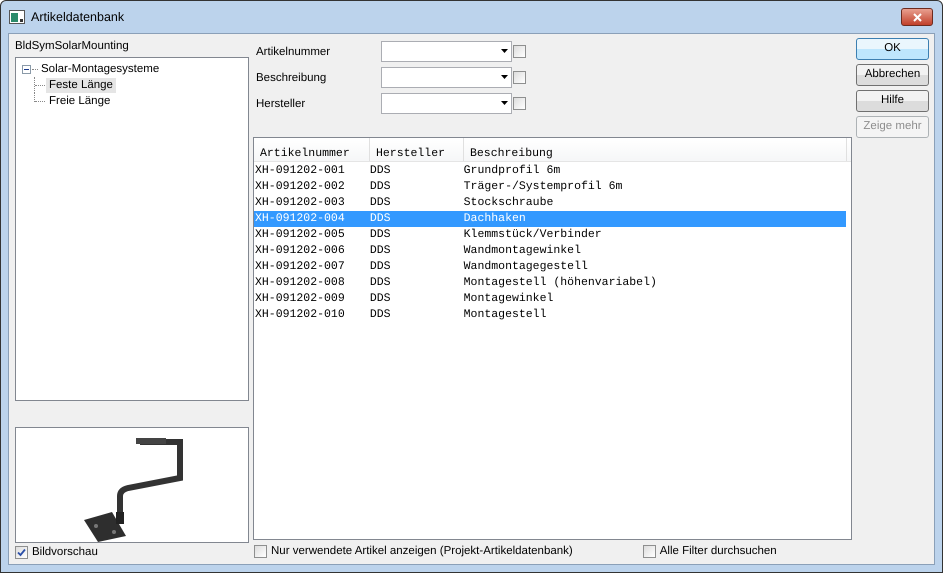 The height and width of the screenshot is (573, 943). I want to click on window-icon, so click(17, 17).